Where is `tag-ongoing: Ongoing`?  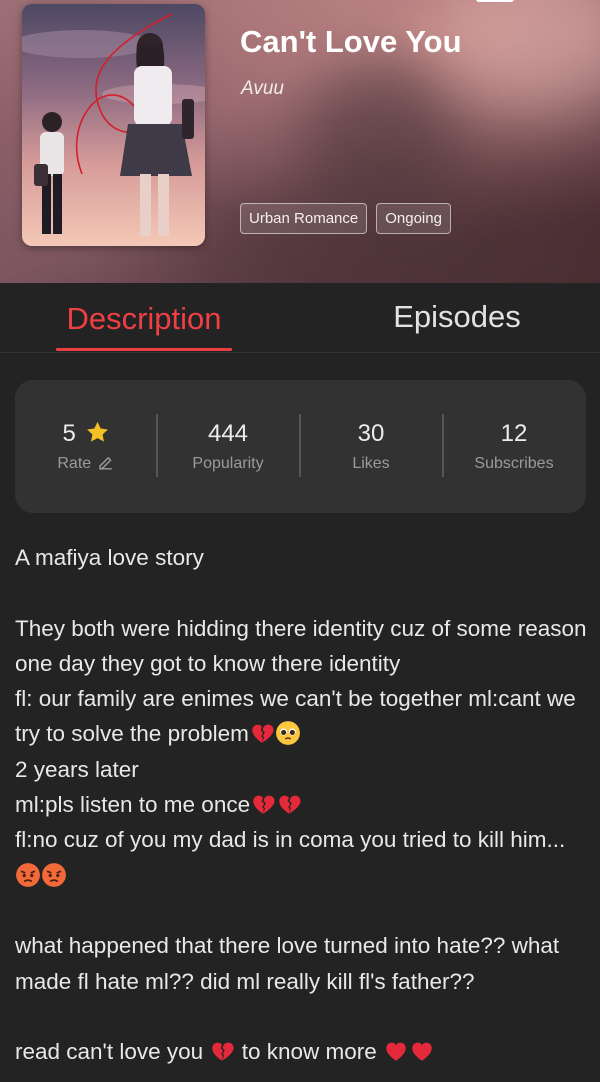
tag-ongoing: Ongoing is located at coordinates (413, 218).